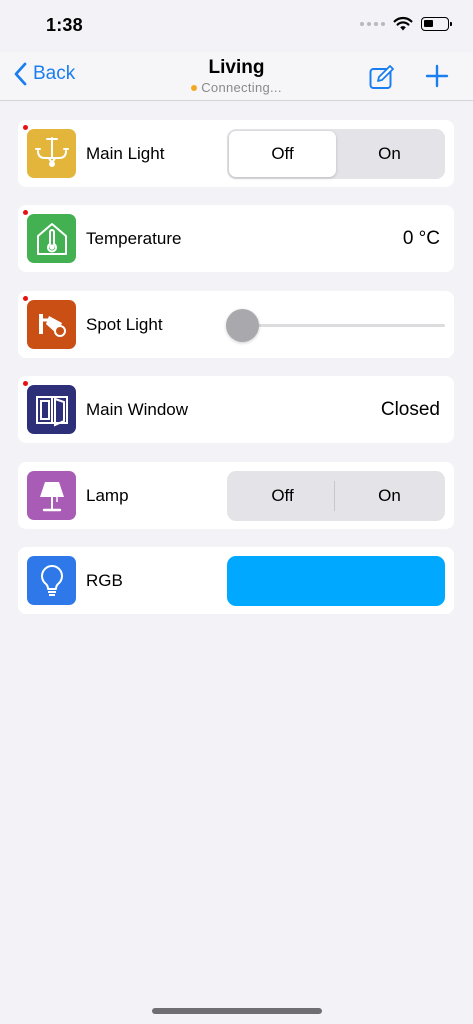 The width and height of the screenshot is (473, 1024). I want to click on device-label: RGB, so click(104, 580).